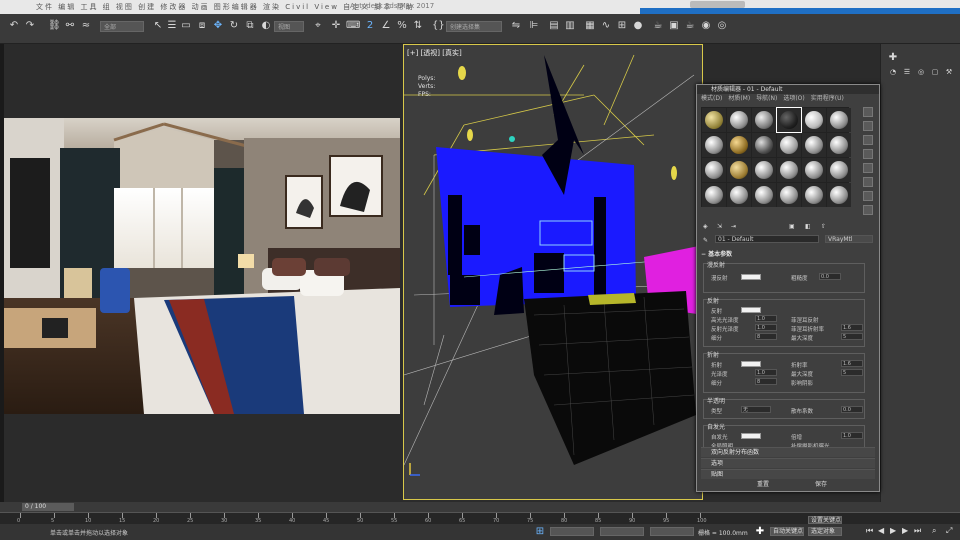  What do you see at coordinates (766, 372) in the screenshot?
I see `refr-gloss-spinner: 1.0` at bounding box center [766, 372].